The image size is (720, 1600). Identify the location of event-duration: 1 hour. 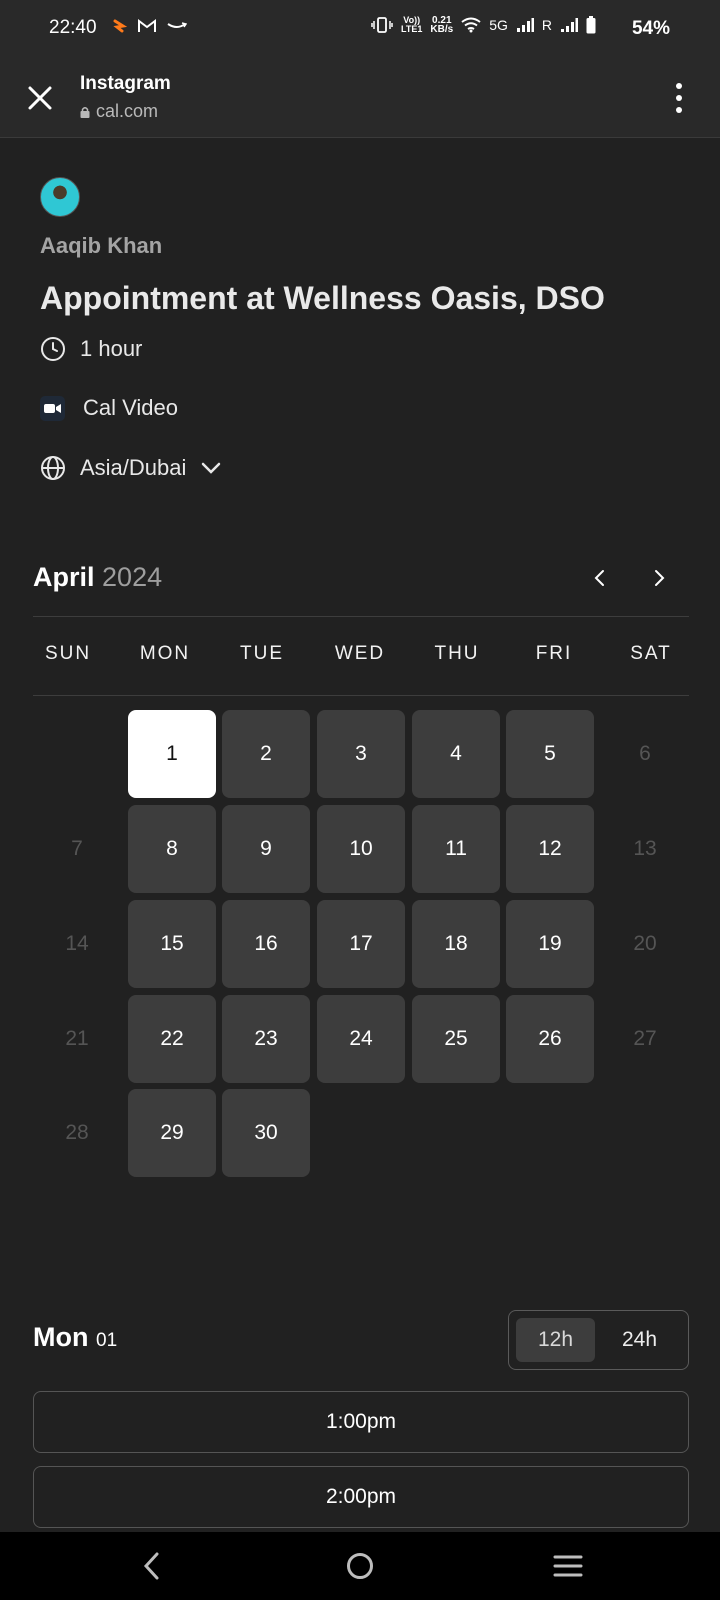
(91, 349).